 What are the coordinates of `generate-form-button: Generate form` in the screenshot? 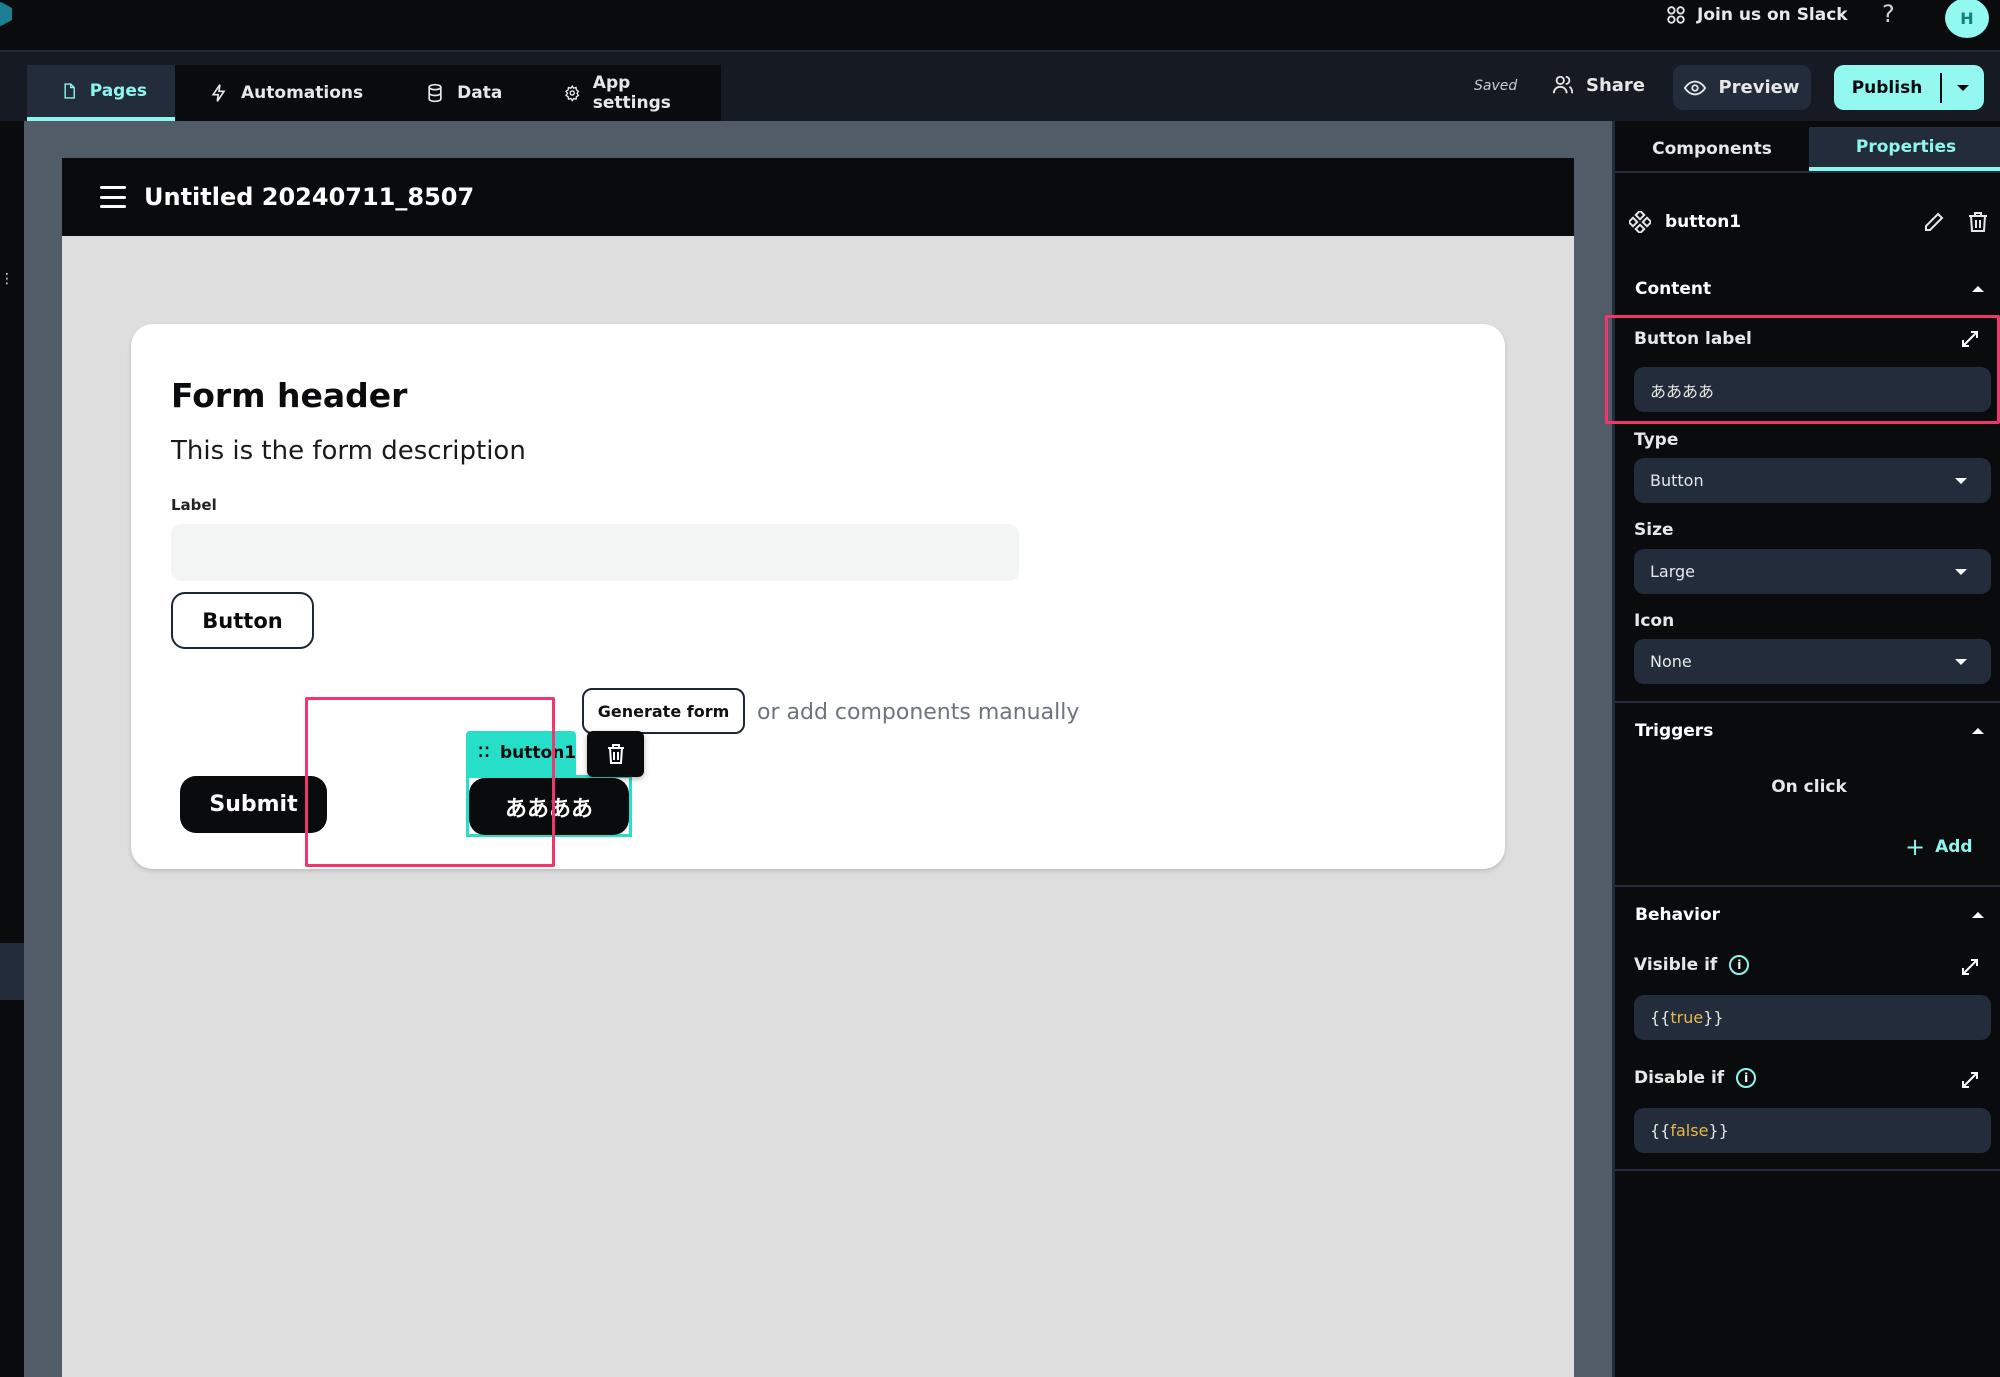 It's located at (663, 711).